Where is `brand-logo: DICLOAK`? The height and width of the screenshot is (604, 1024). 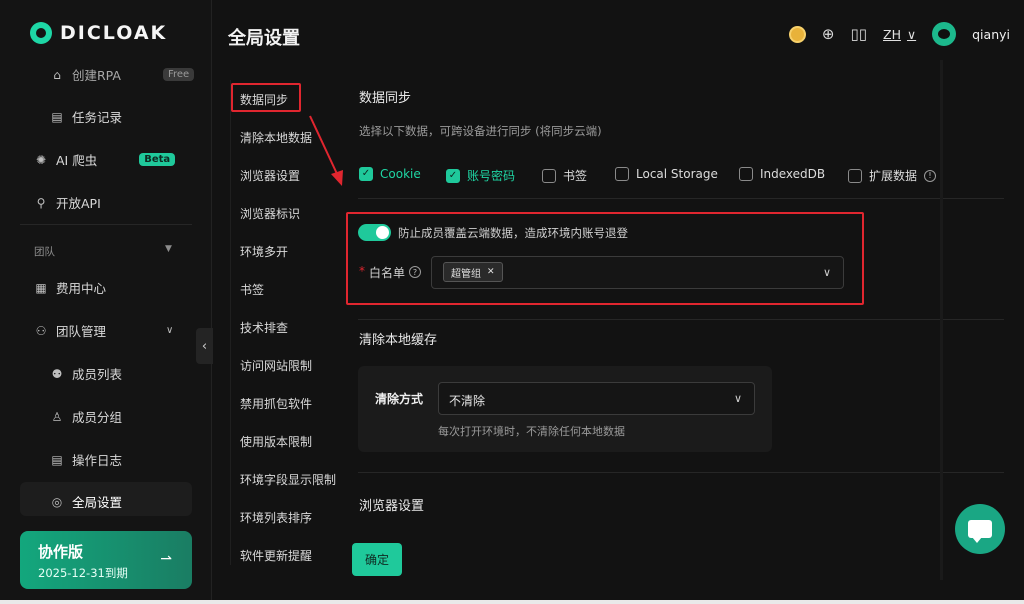
brand-logo: DICLOAK is located at coordinates (98, 33).